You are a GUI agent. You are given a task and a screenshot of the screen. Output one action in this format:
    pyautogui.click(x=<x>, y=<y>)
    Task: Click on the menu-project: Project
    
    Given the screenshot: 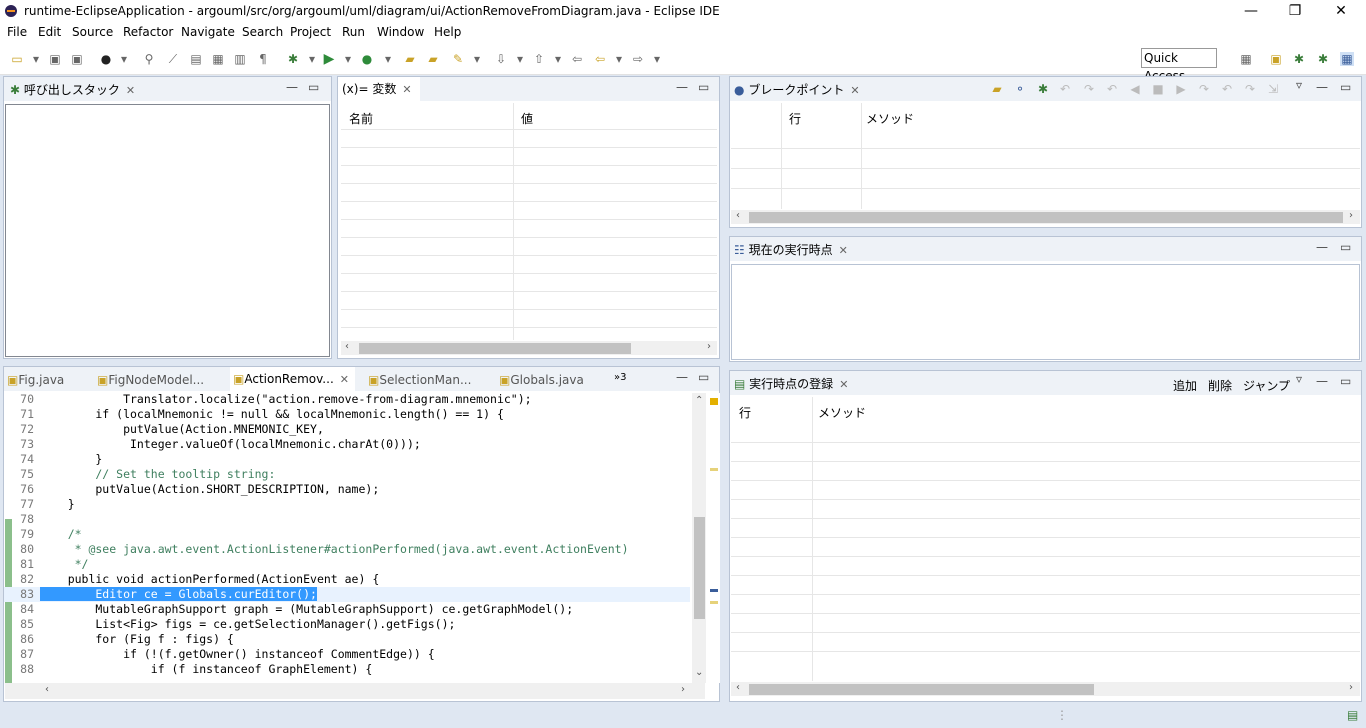 What is the action you would take?
    pyautogui.click(x=310, y=32)
    